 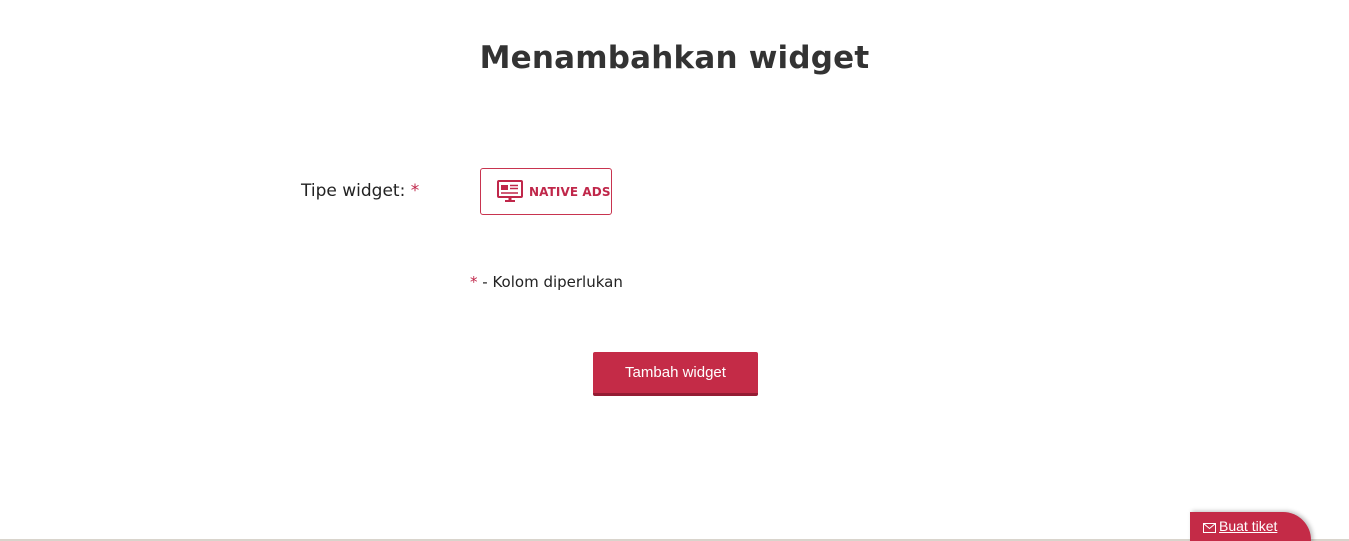 What do you see at coordinates (510, 191) in the screenshot?
I see `native-ads-monitor-icon` at bounding box center [510, 191].